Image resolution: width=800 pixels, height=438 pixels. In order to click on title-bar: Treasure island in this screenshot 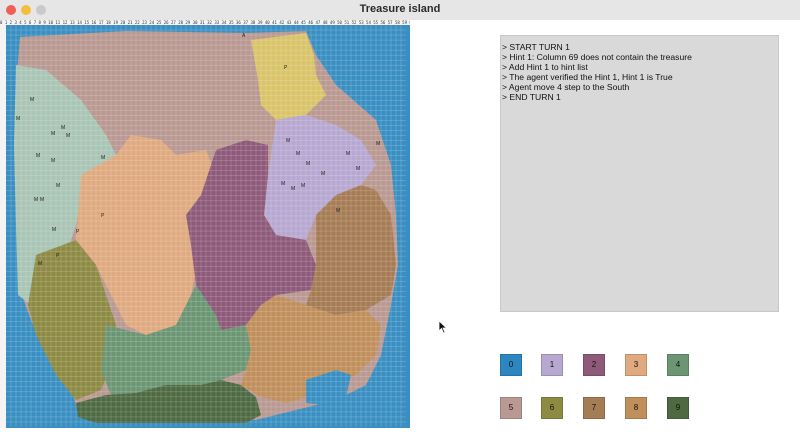, I will do `click(400, 10)`.